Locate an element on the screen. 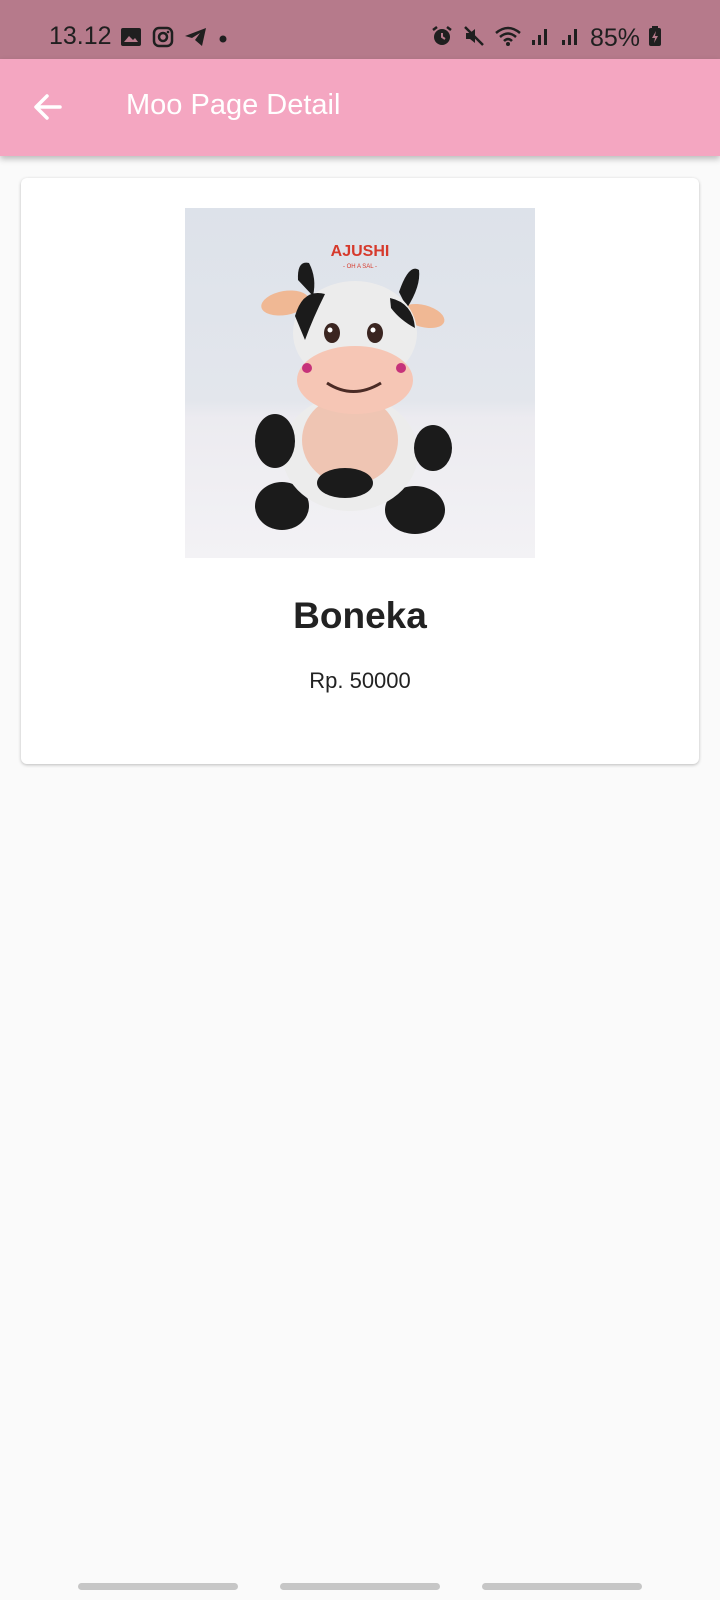 The width and height of the screenshot is (720, 1600). arrow-back-icon is located at coordinates (48, 107).